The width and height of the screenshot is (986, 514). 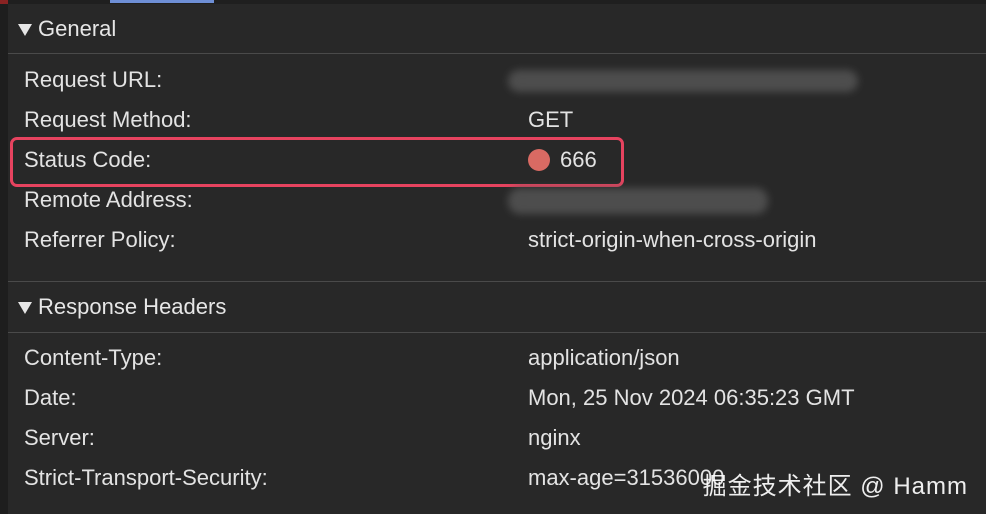 I want to click on general-section-title: General, so click(x=77, y=28).